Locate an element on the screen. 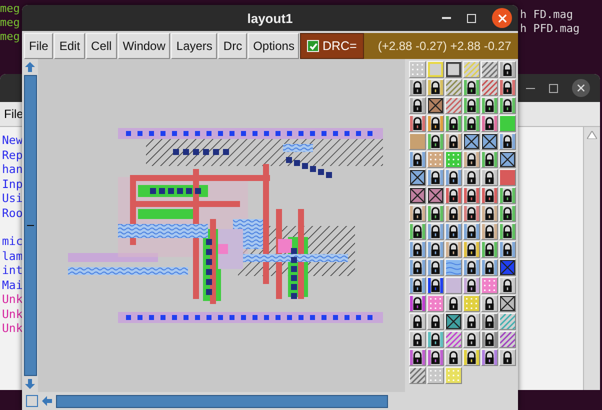  maximize-icon is located at coordinates (553, 88).